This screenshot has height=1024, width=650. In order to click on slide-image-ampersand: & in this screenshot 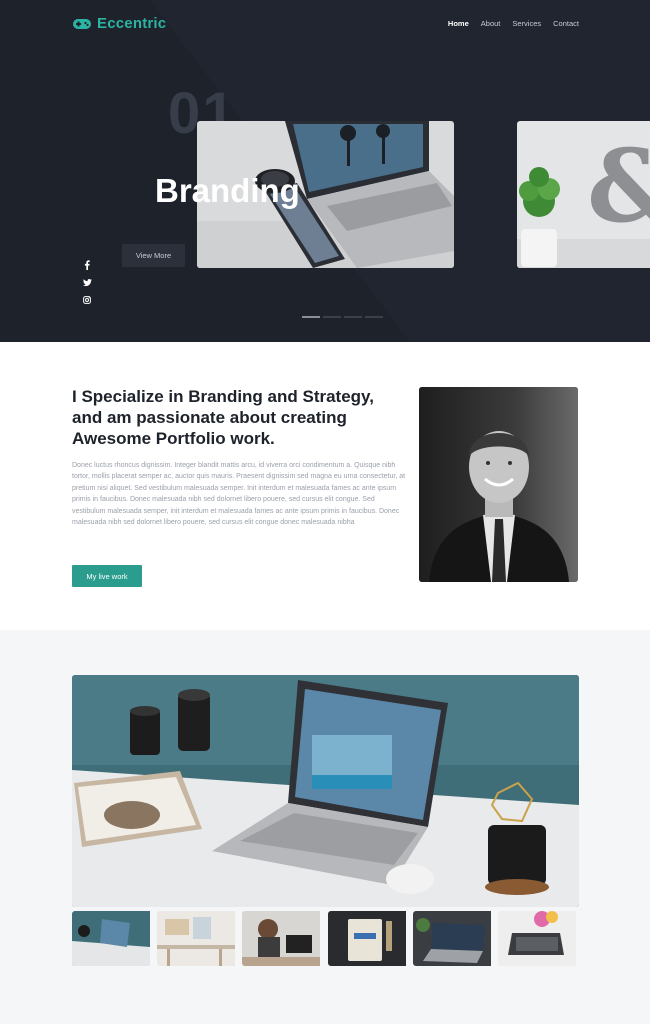, I will do `click(583, 194)`.